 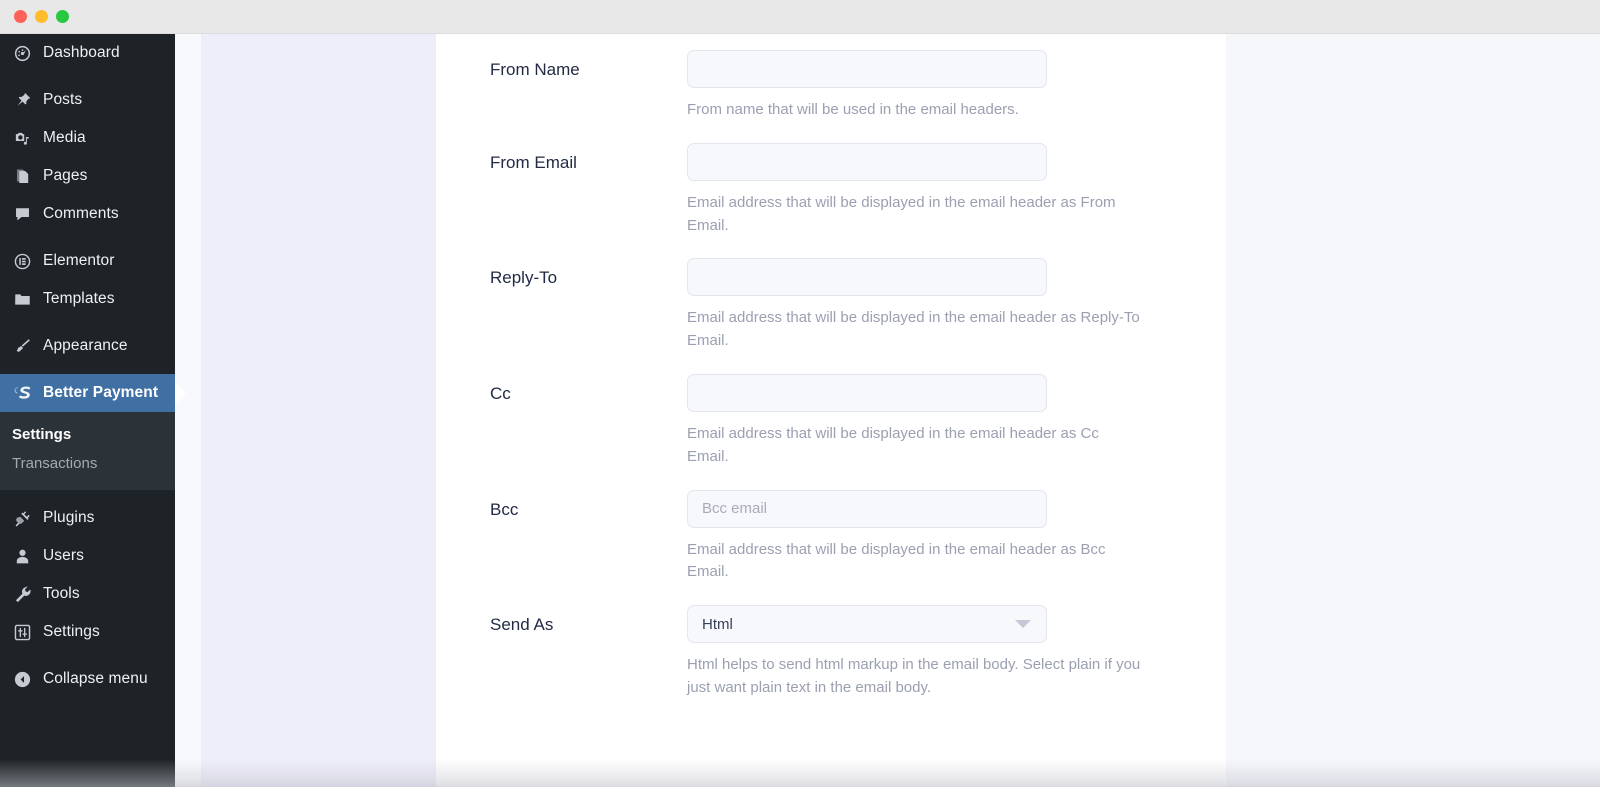 I want to click on sidebar-item-elementor: Elementor, so click(x=87, y=261).